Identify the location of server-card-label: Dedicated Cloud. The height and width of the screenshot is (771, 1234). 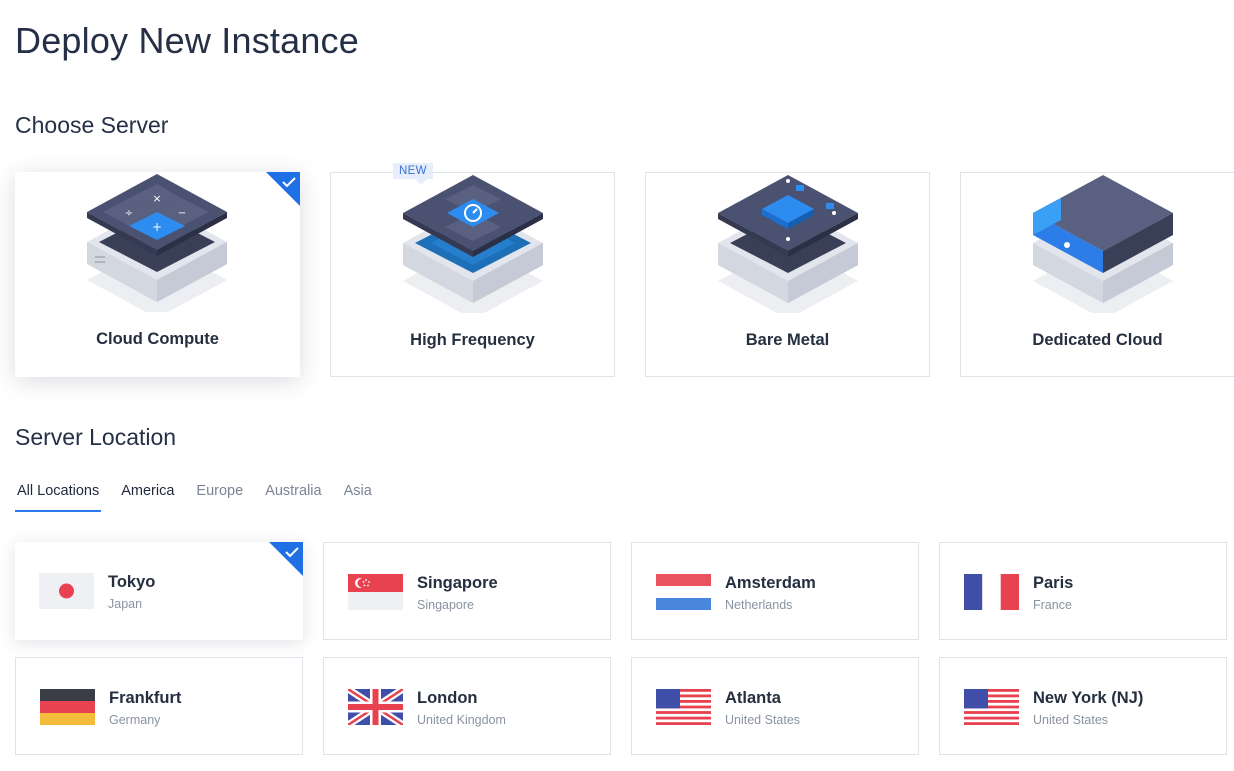
(1097, 340).